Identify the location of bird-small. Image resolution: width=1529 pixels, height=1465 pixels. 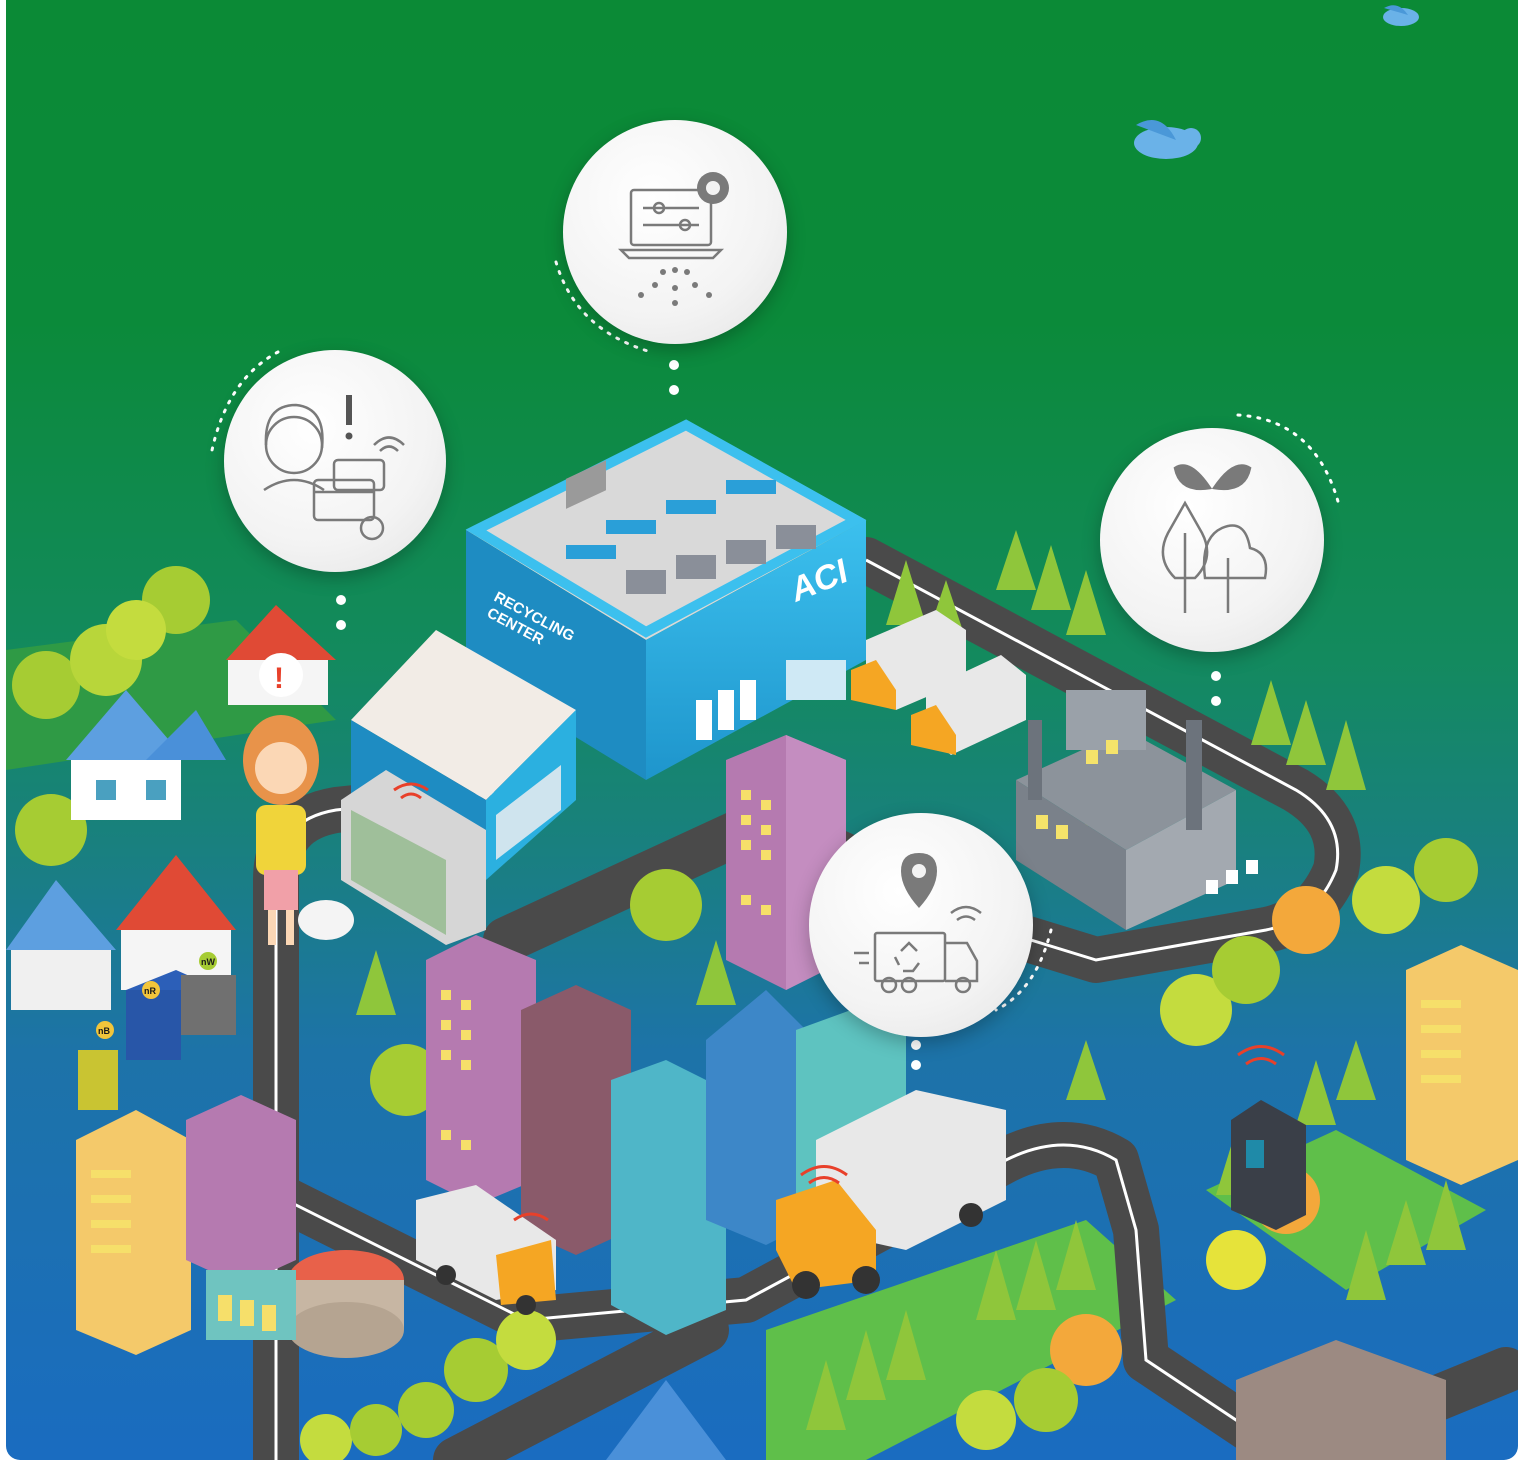
(1401, 15).